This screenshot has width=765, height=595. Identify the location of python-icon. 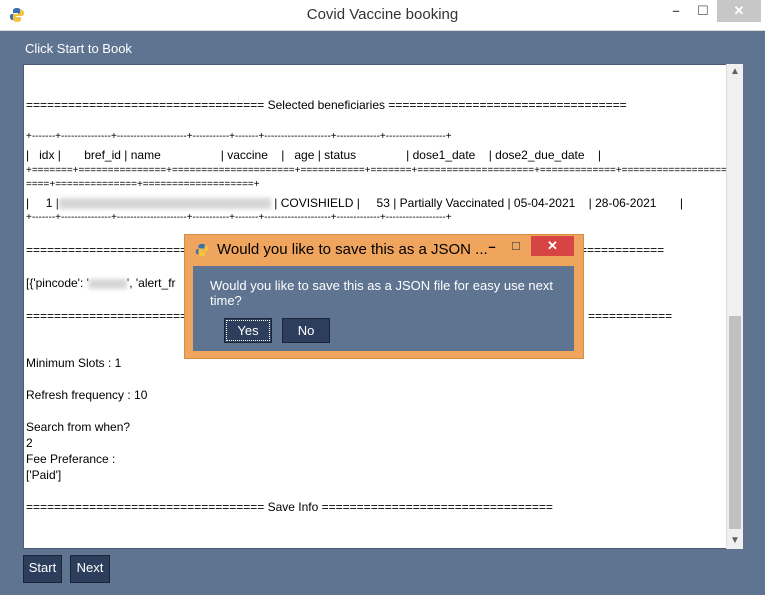
(202, 250).